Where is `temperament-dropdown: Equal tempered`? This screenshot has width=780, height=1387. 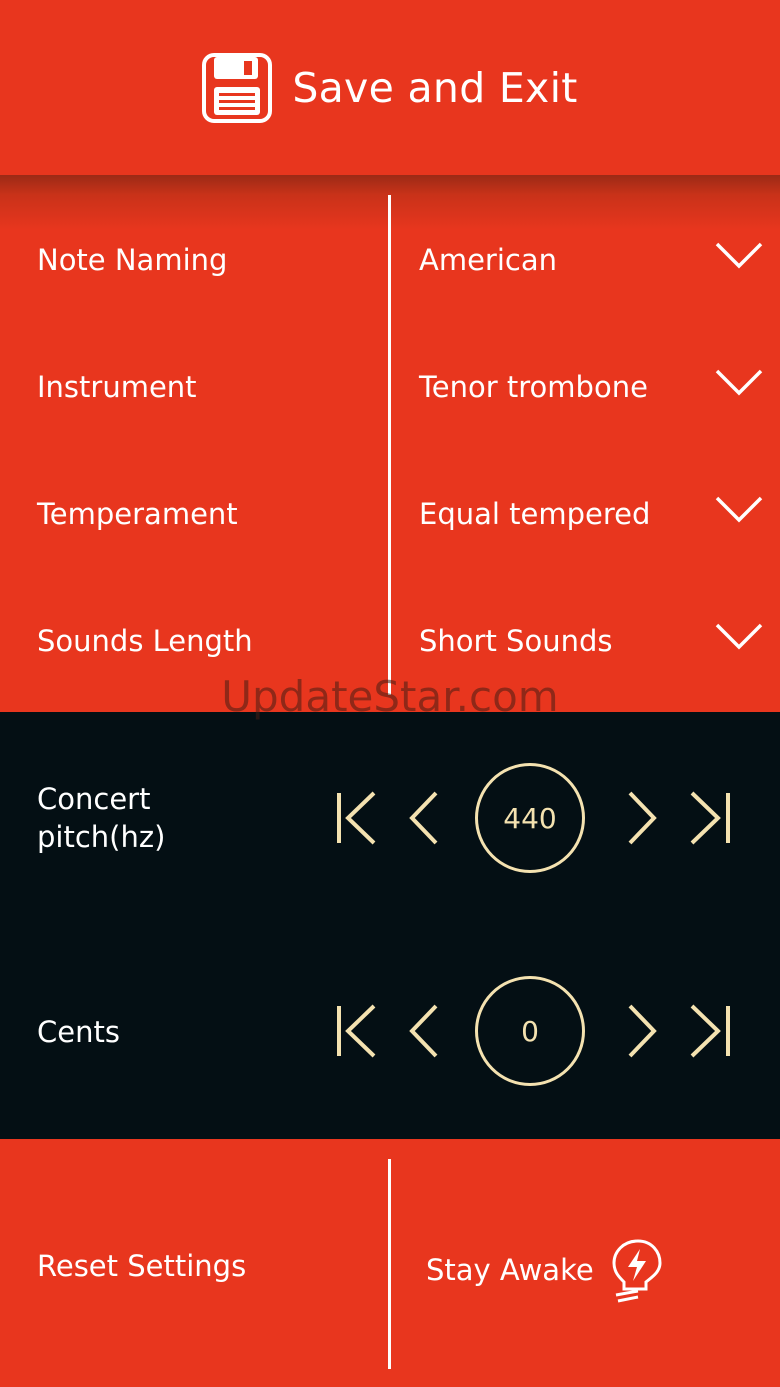
temperament-dropdown: Equal tempered is located at coordinates (585, 514).